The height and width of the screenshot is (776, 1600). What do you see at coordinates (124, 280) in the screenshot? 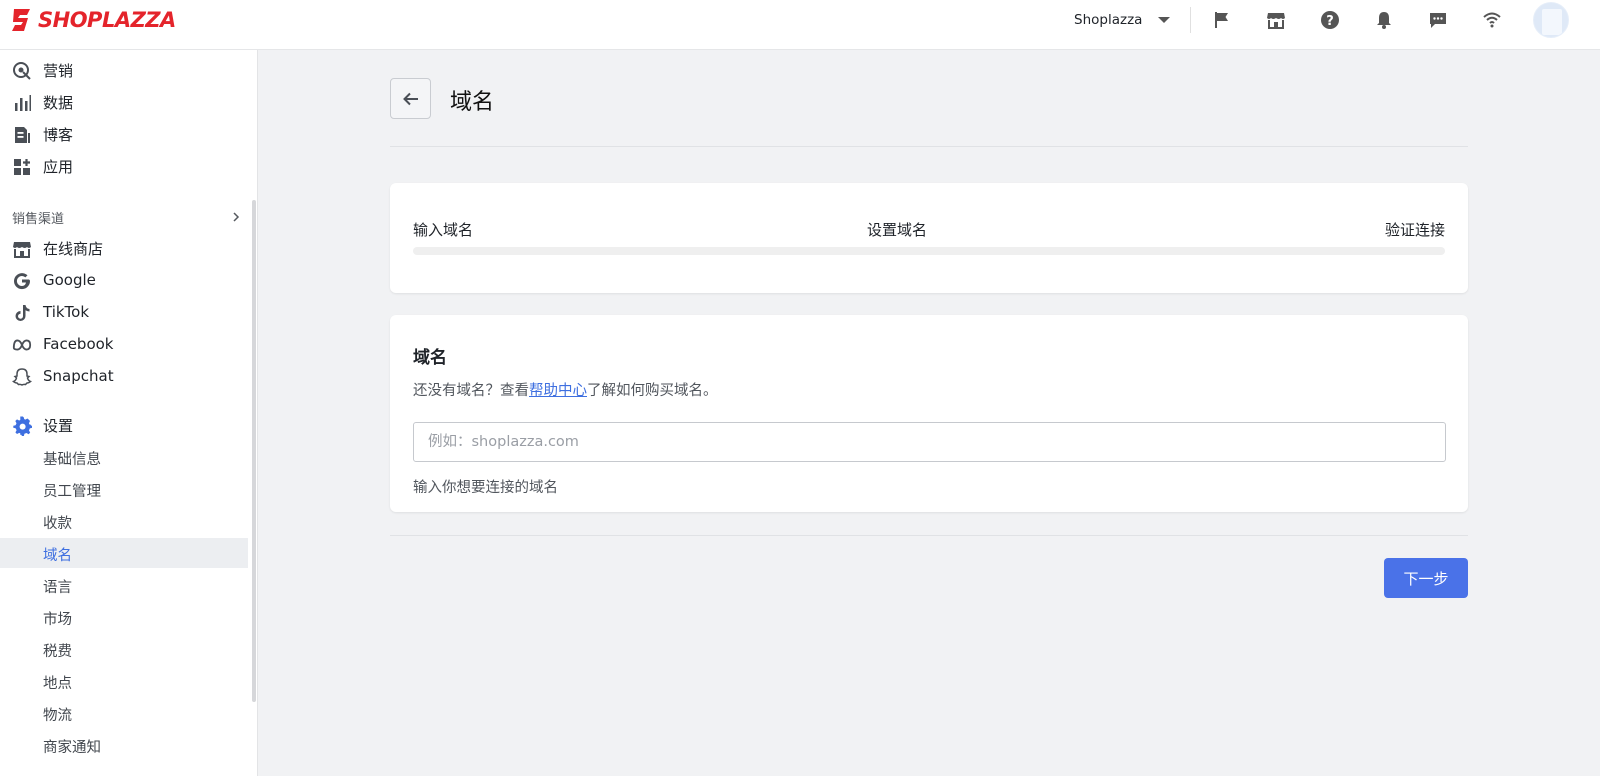
I see `sidebar-item-google: Google` at bounding box center [124, 280].